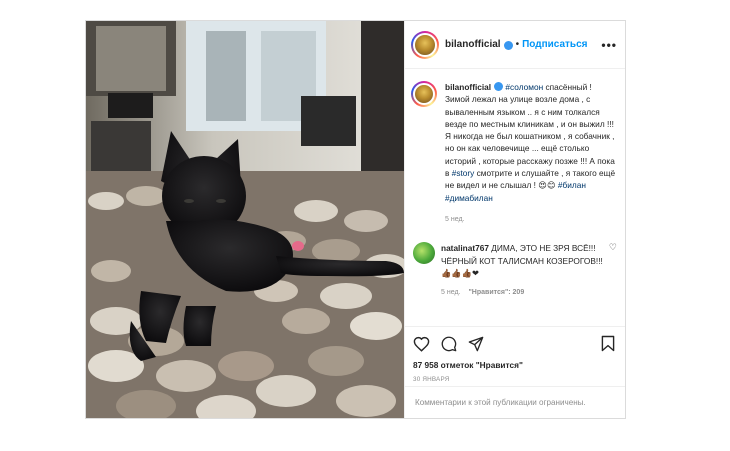 The width and height of the screenshot is (730, 451). What do you see at coordinates (514, 379) in the screenshot?
I see `post-date: 30 ЯНВАРЯ` at bounding box center [514, 379].